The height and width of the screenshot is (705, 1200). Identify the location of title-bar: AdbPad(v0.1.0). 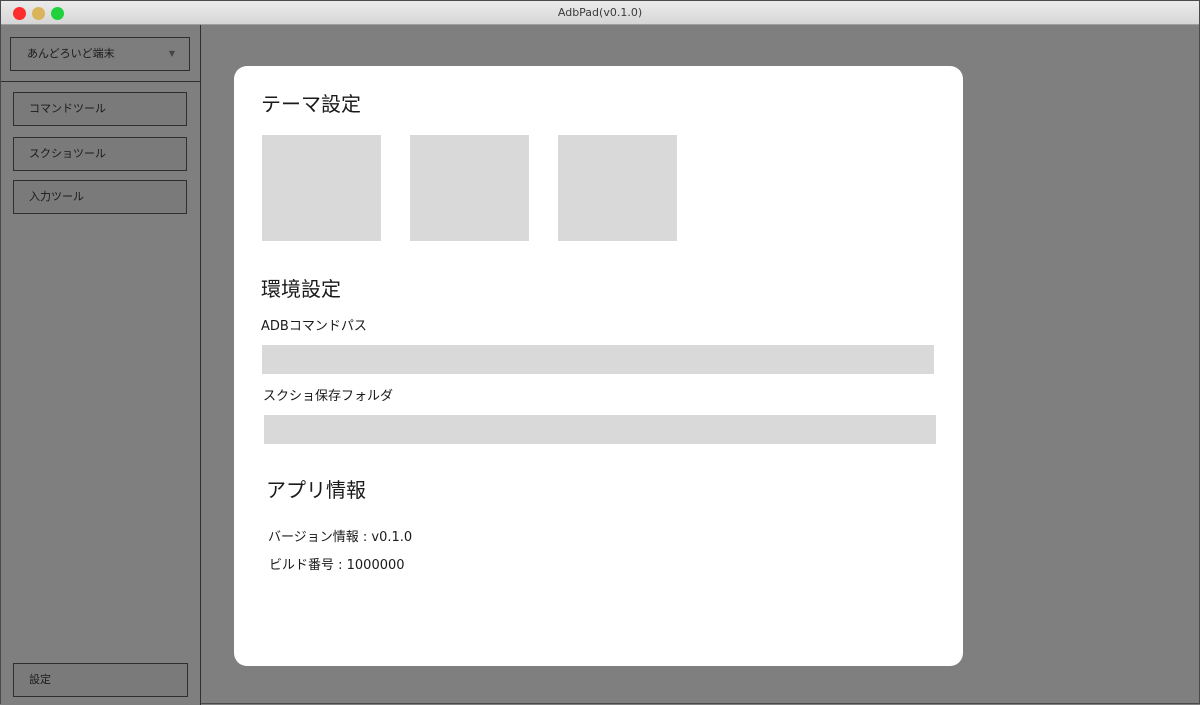
(600, 13).